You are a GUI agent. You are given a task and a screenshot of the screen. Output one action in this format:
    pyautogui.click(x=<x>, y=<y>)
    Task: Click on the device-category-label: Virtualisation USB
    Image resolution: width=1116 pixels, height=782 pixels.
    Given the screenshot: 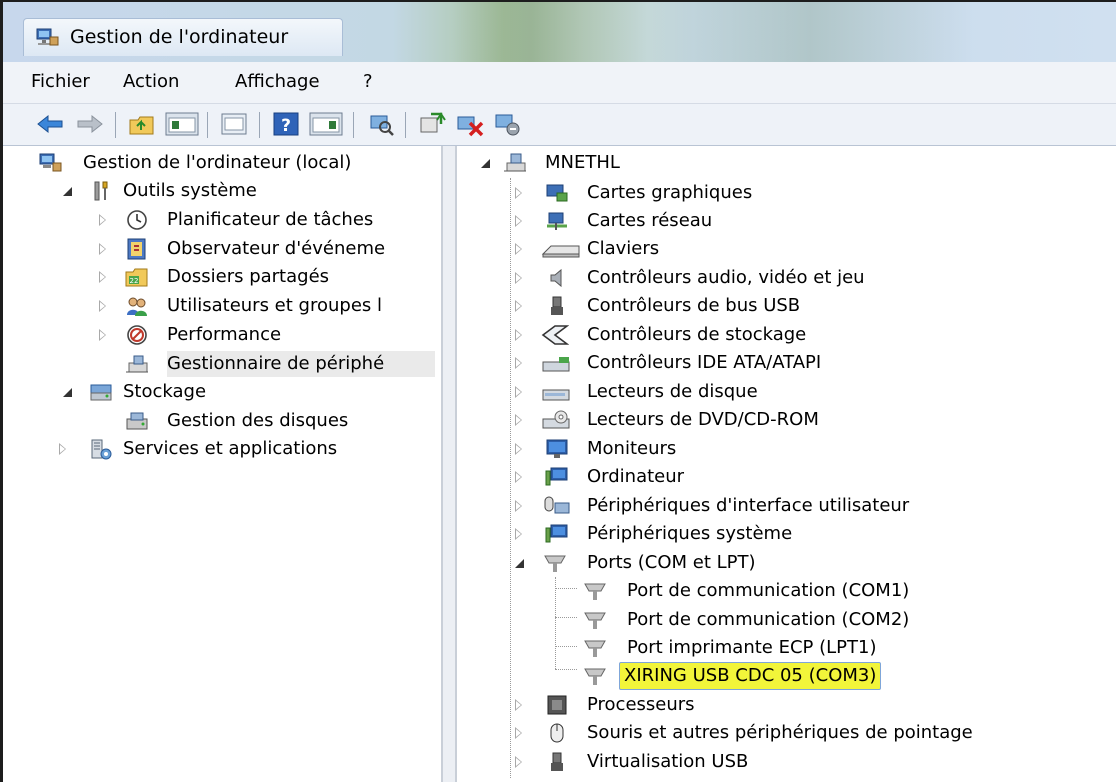 What is the action you would take?
    pyautogui.click(x=668, y=761)
    